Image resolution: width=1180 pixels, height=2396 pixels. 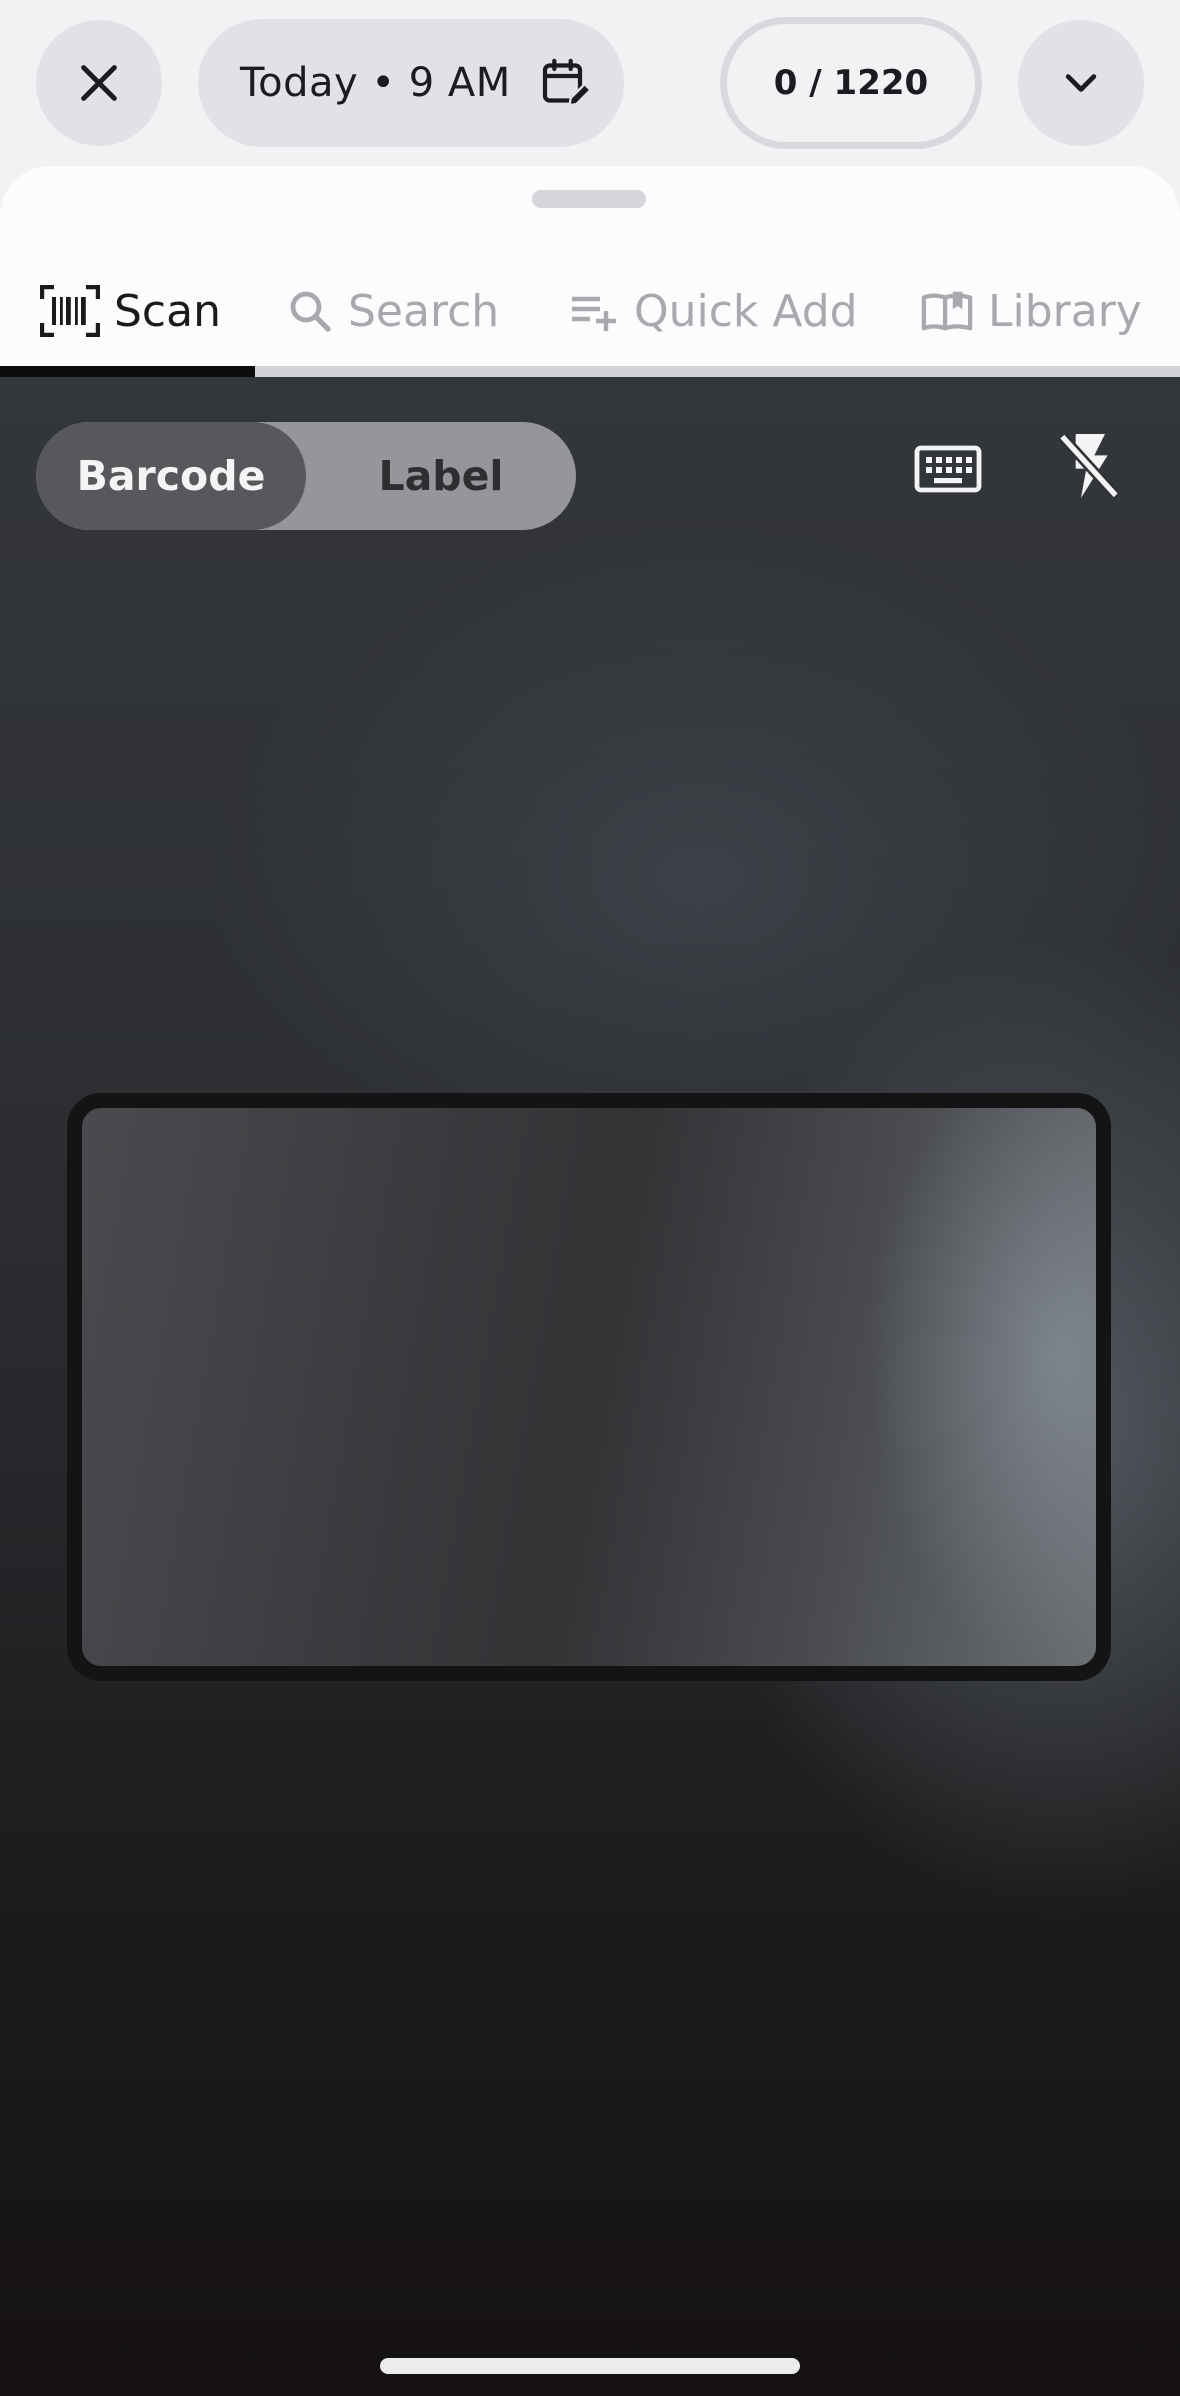 What do you see at coordinates (1065, 311) in the screenshot?
I see `tab-library-label: Library` at bounding box center [1065, 311].